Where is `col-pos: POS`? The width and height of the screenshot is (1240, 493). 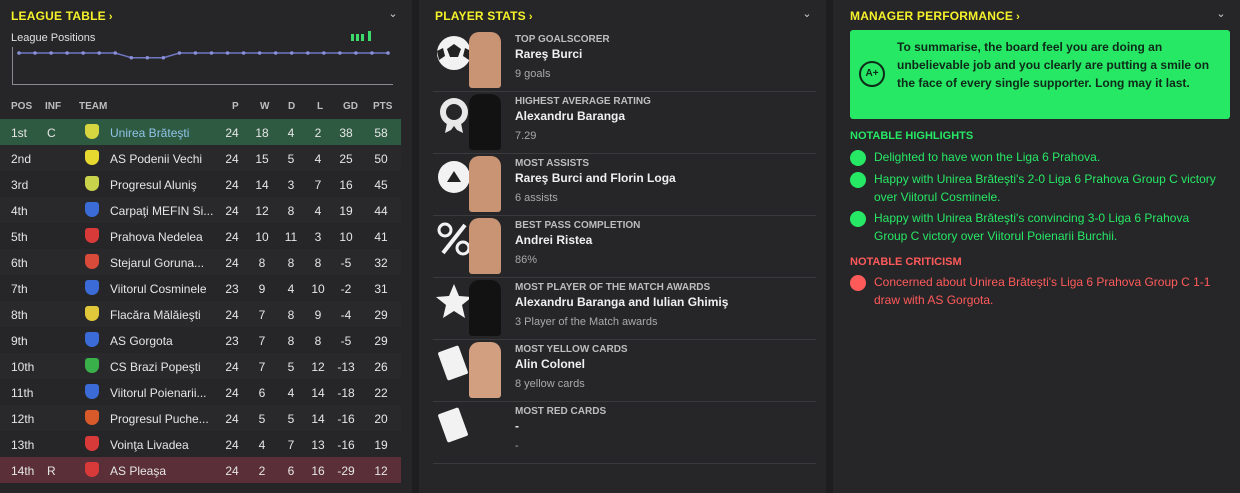 col-pos: POS is located at coordinates (21, 106).